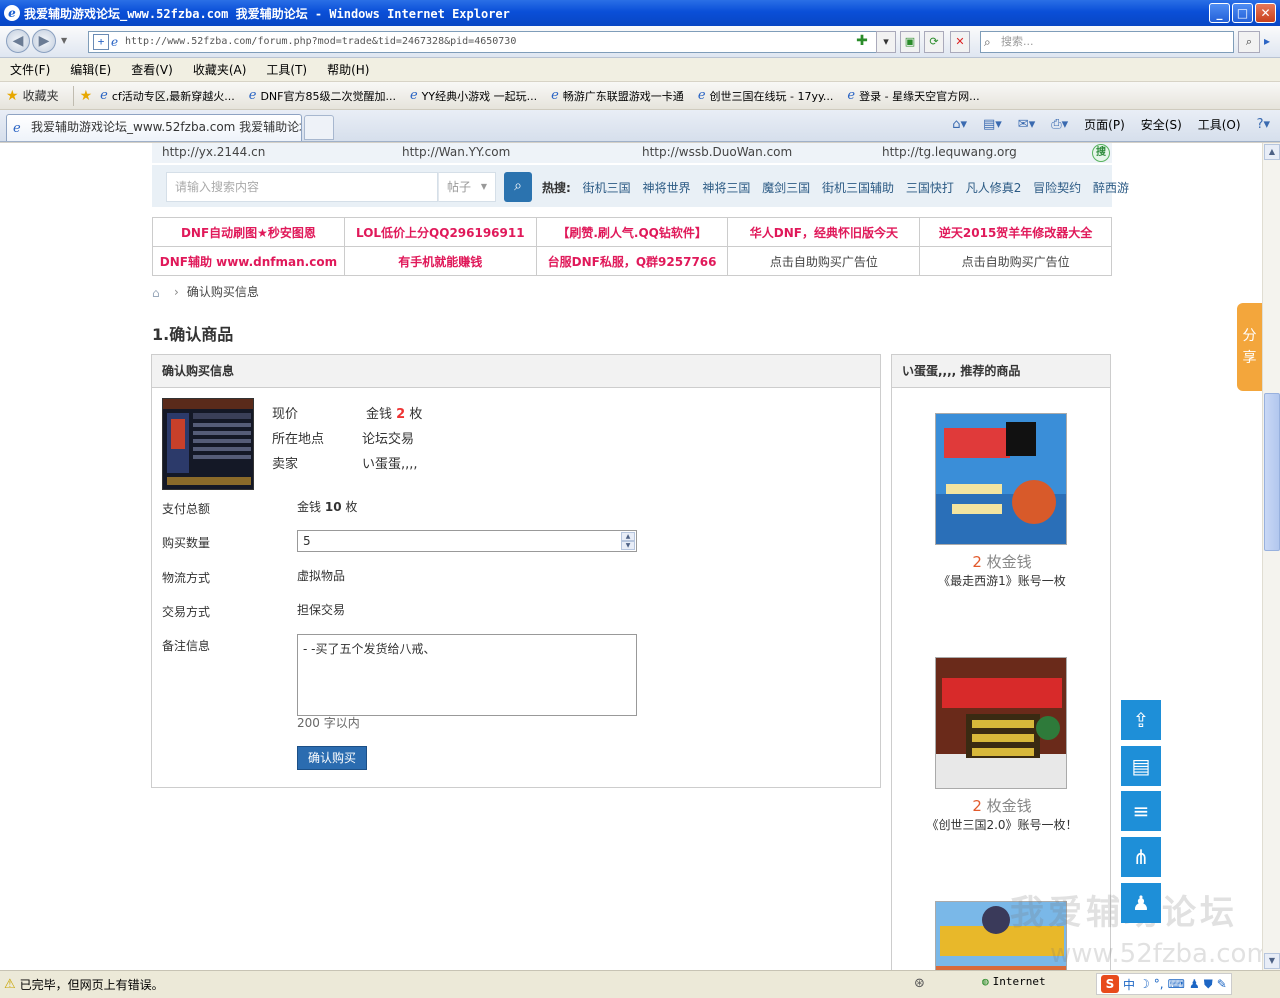 The image size is (1280, 998). What do you see at coordinates (18, 41) in the screenshot?
I see `back-icon: ◀` at bounding box center [18, 41].